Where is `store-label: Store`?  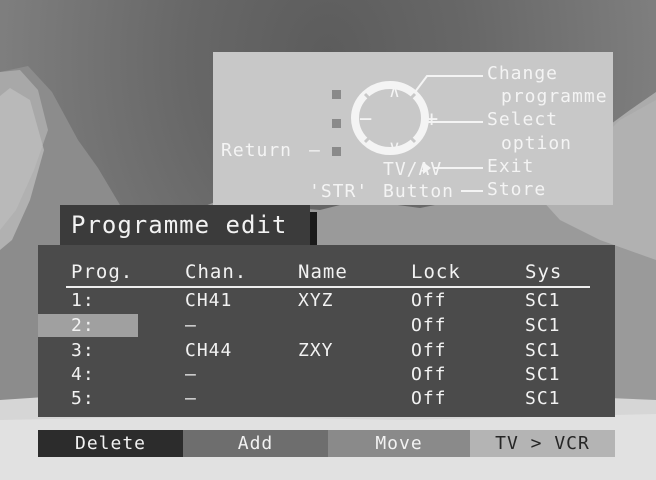 store-label: Store is located at coordinates (517, 189).